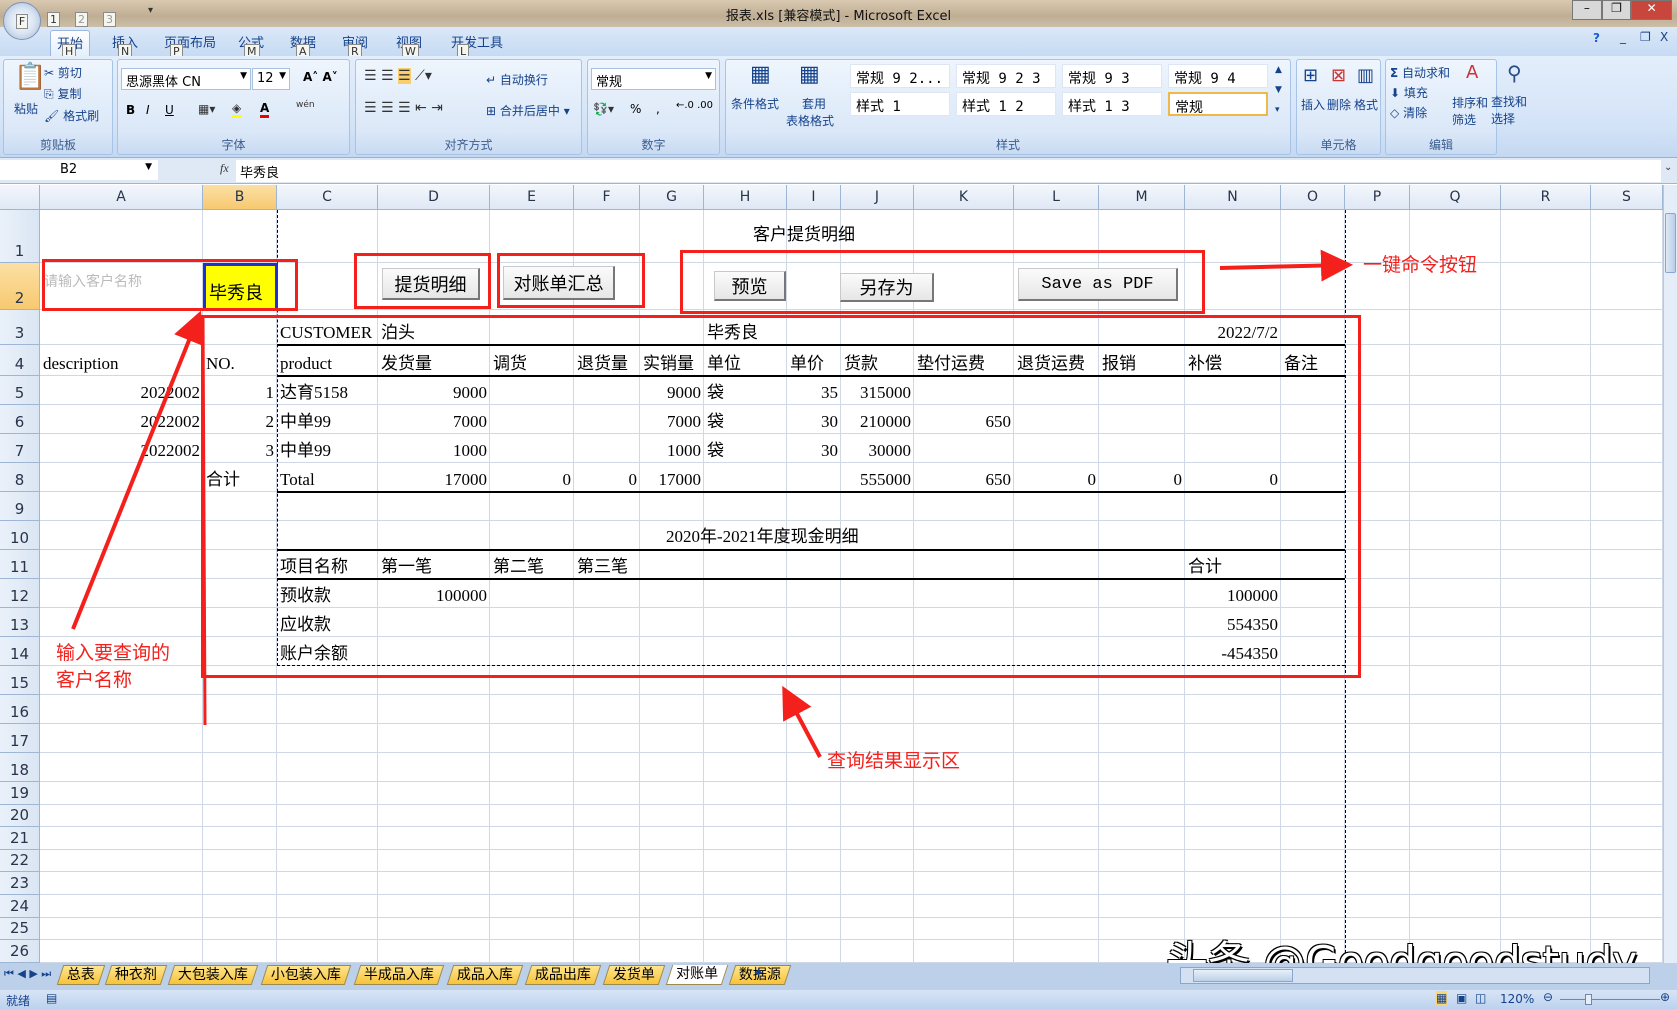 The image size is (1677, 1009). Describe the element at coordinates (1409, 92) in the screenshot. I see `fill-button: ⬇ 填充` at that location.